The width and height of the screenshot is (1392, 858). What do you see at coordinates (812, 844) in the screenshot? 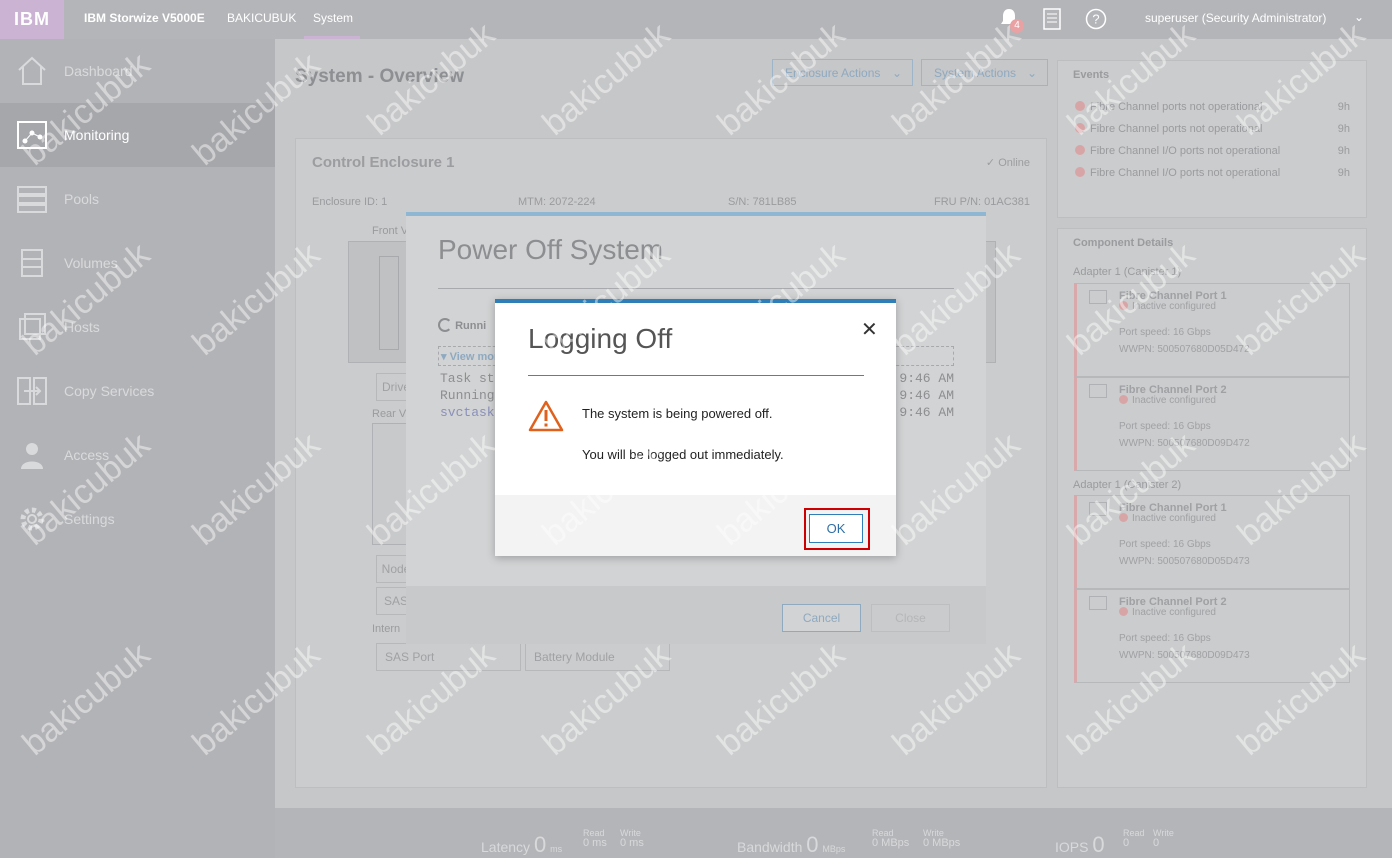
I see `bandwidth-value: 0` at bounding box center [812, 844].